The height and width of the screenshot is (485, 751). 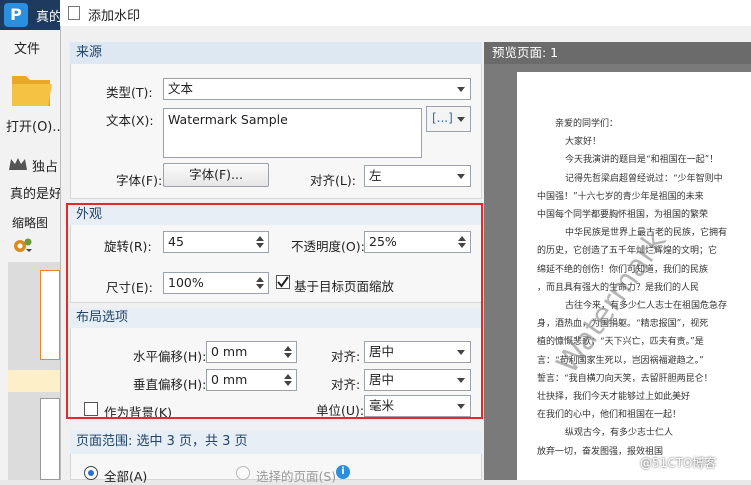 I want to click on selected-pages-radio, so click(x=243, y=473).